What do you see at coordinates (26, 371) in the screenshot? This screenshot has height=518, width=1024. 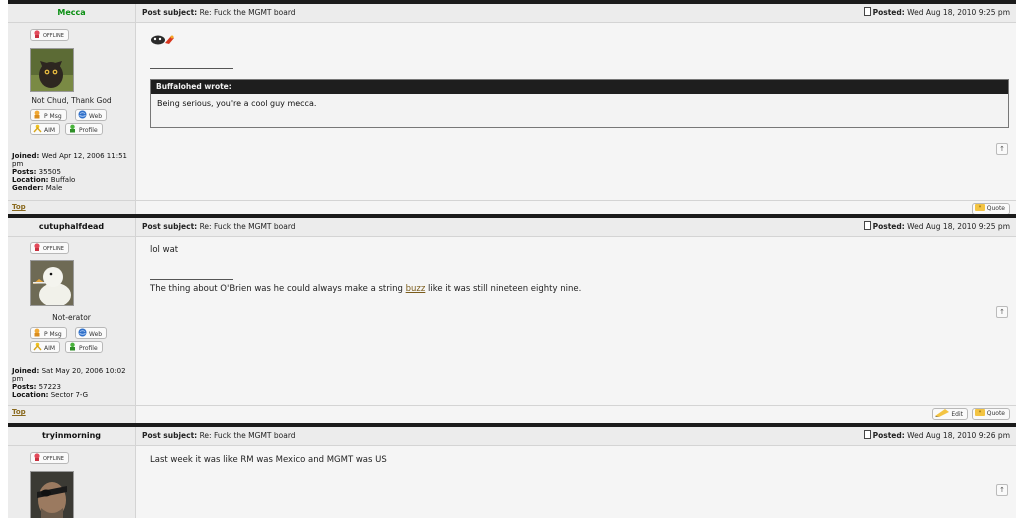 I see `joined-label: Joined:` at bounding box center [26, 371].